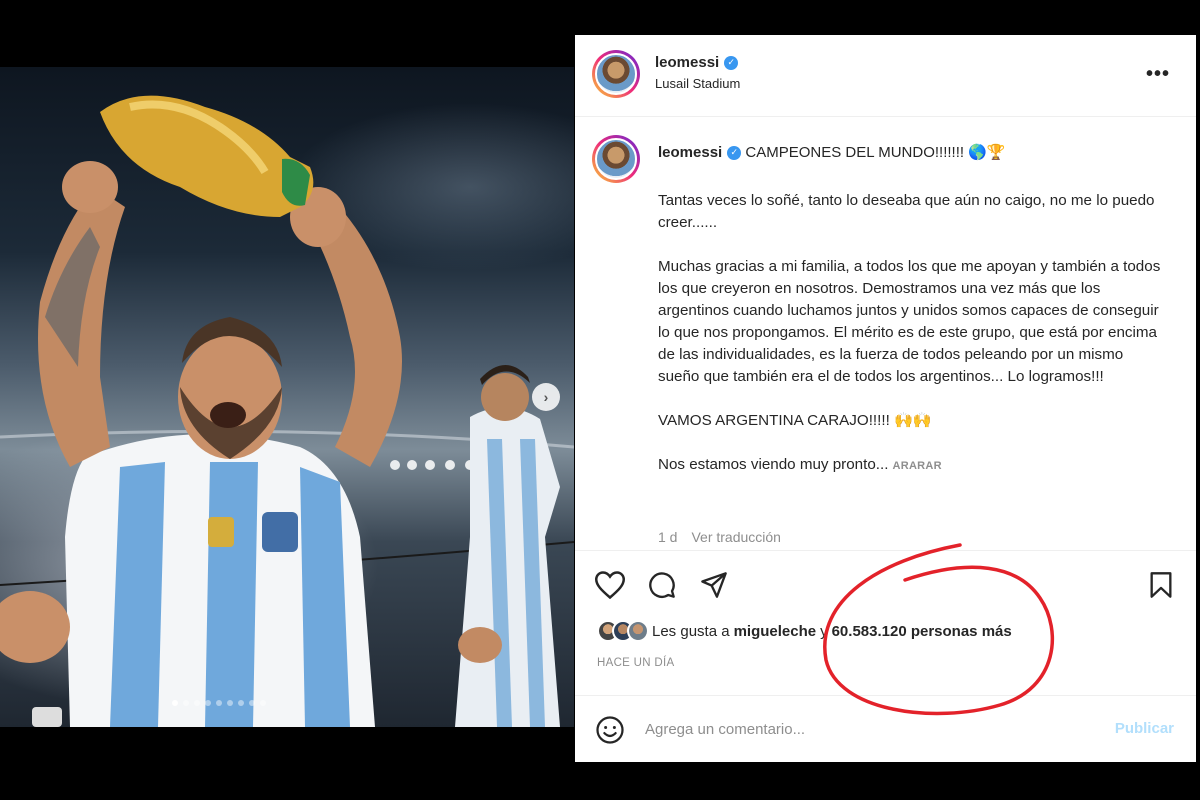 This screenshot has height=800, width=1200. I want to click on share-icon, so click(714, 585).